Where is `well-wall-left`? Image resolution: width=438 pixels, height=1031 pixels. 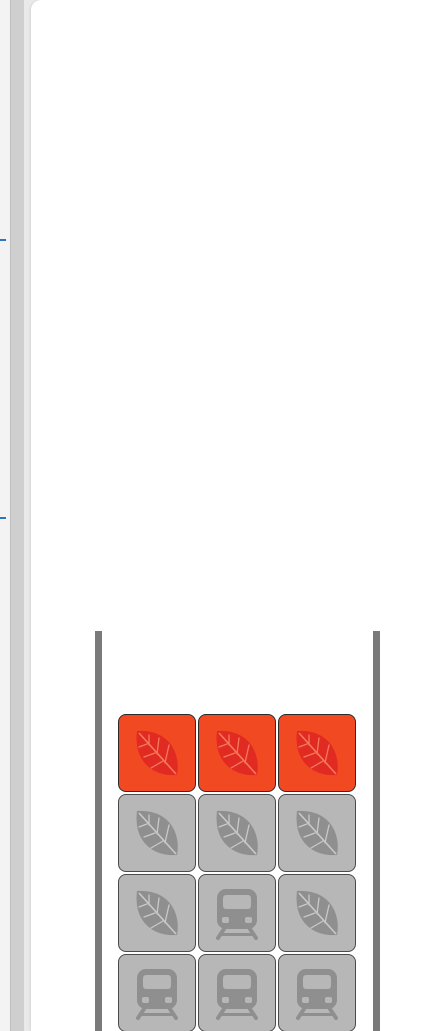
well-wall-left is located at coordinates (98, 831).